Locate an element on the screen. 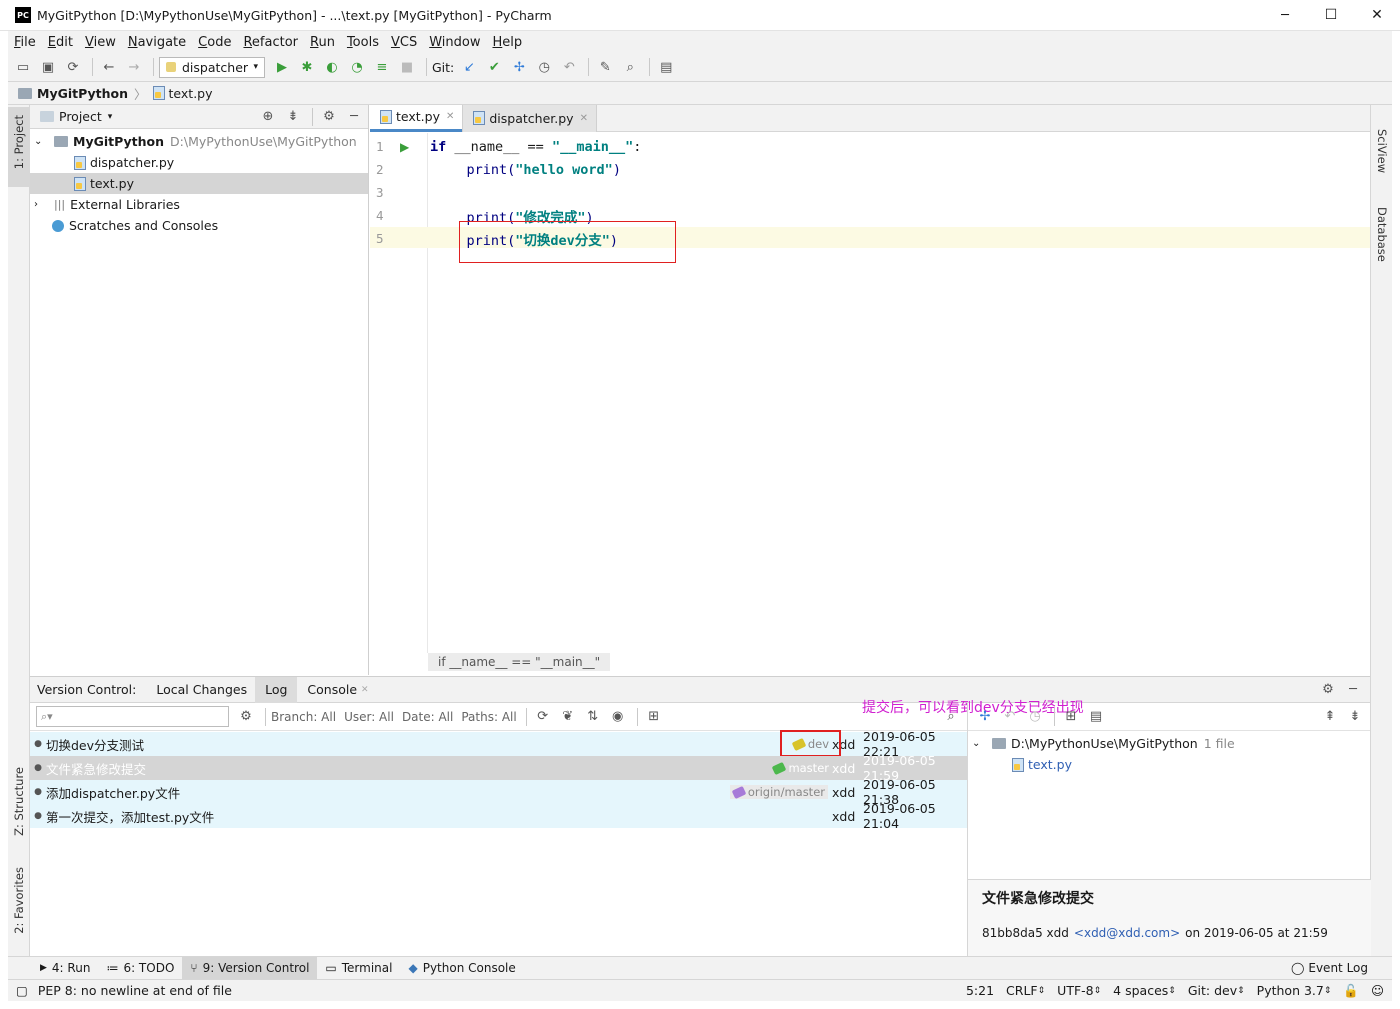 Image resolution: width=1400 pixels, height=1009 pixels. tree-file-text: text.py is located at coordinates (199, 183).